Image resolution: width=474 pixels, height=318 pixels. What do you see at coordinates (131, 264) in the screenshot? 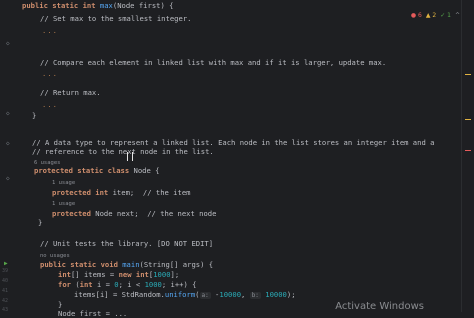
I see `code-token: main` at bounding box center [131, 264].